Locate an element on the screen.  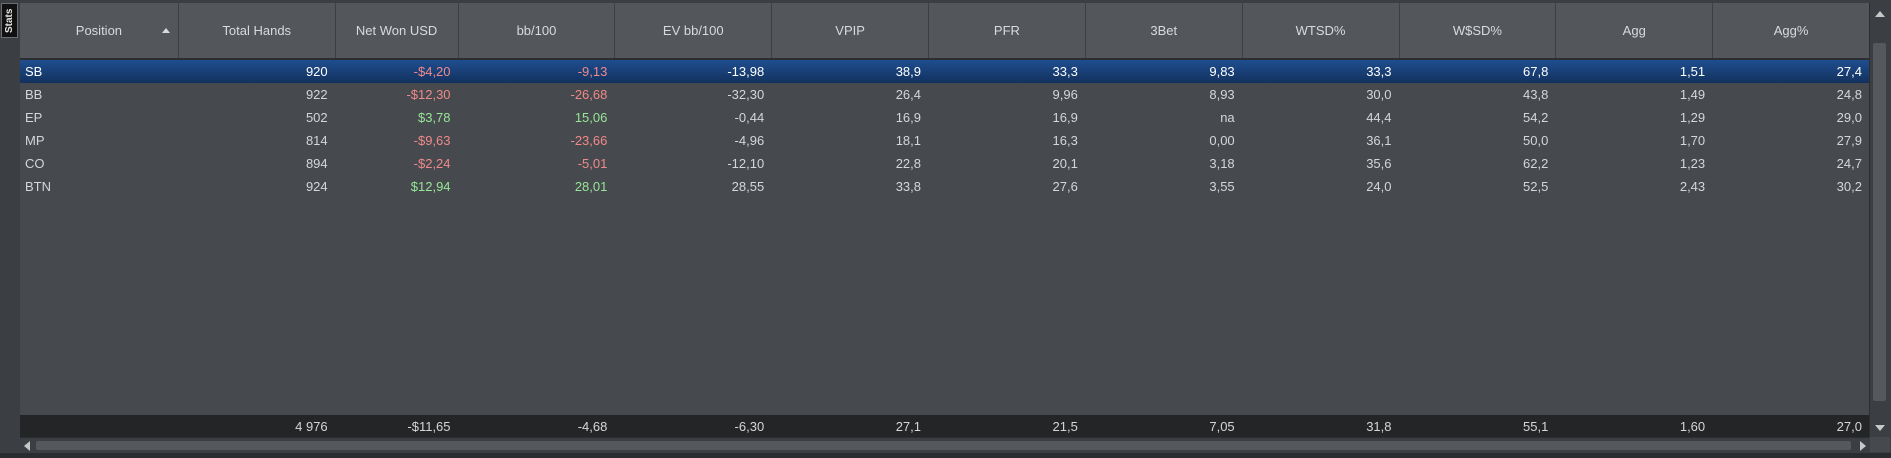
cell-position: BB is located at coordinates (34, 94).